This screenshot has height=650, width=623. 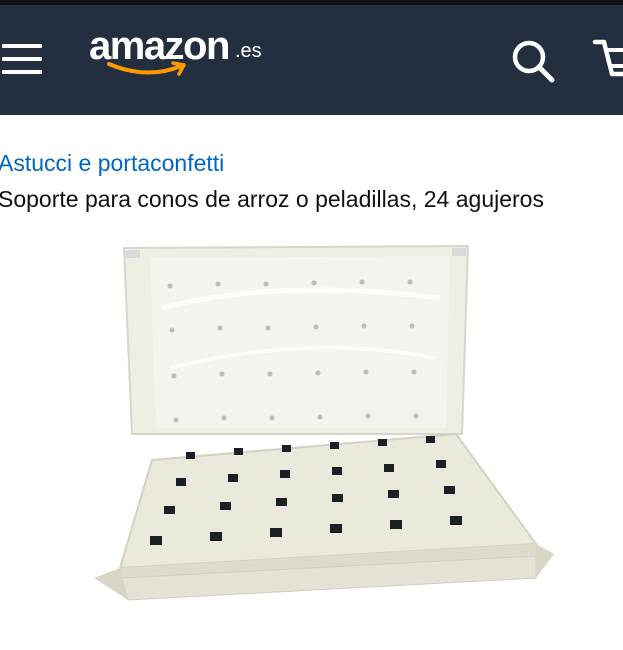 I want to click on category-breadcrumb-link: Astucci e portaconfetti, so click(x=112, y=163).